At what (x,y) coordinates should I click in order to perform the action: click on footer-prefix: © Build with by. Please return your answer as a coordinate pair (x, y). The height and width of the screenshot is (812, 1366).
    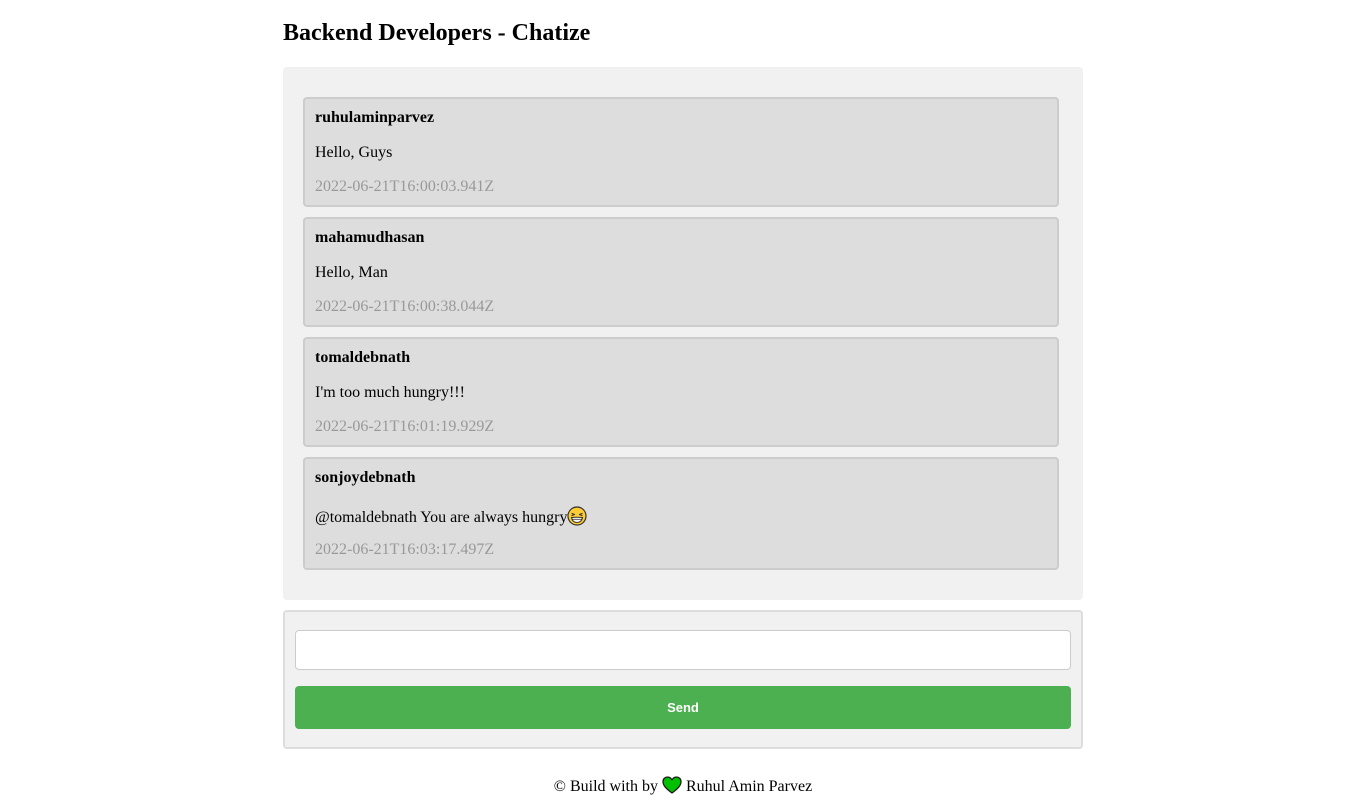
    Looking at the image, I should click on (605, 786).